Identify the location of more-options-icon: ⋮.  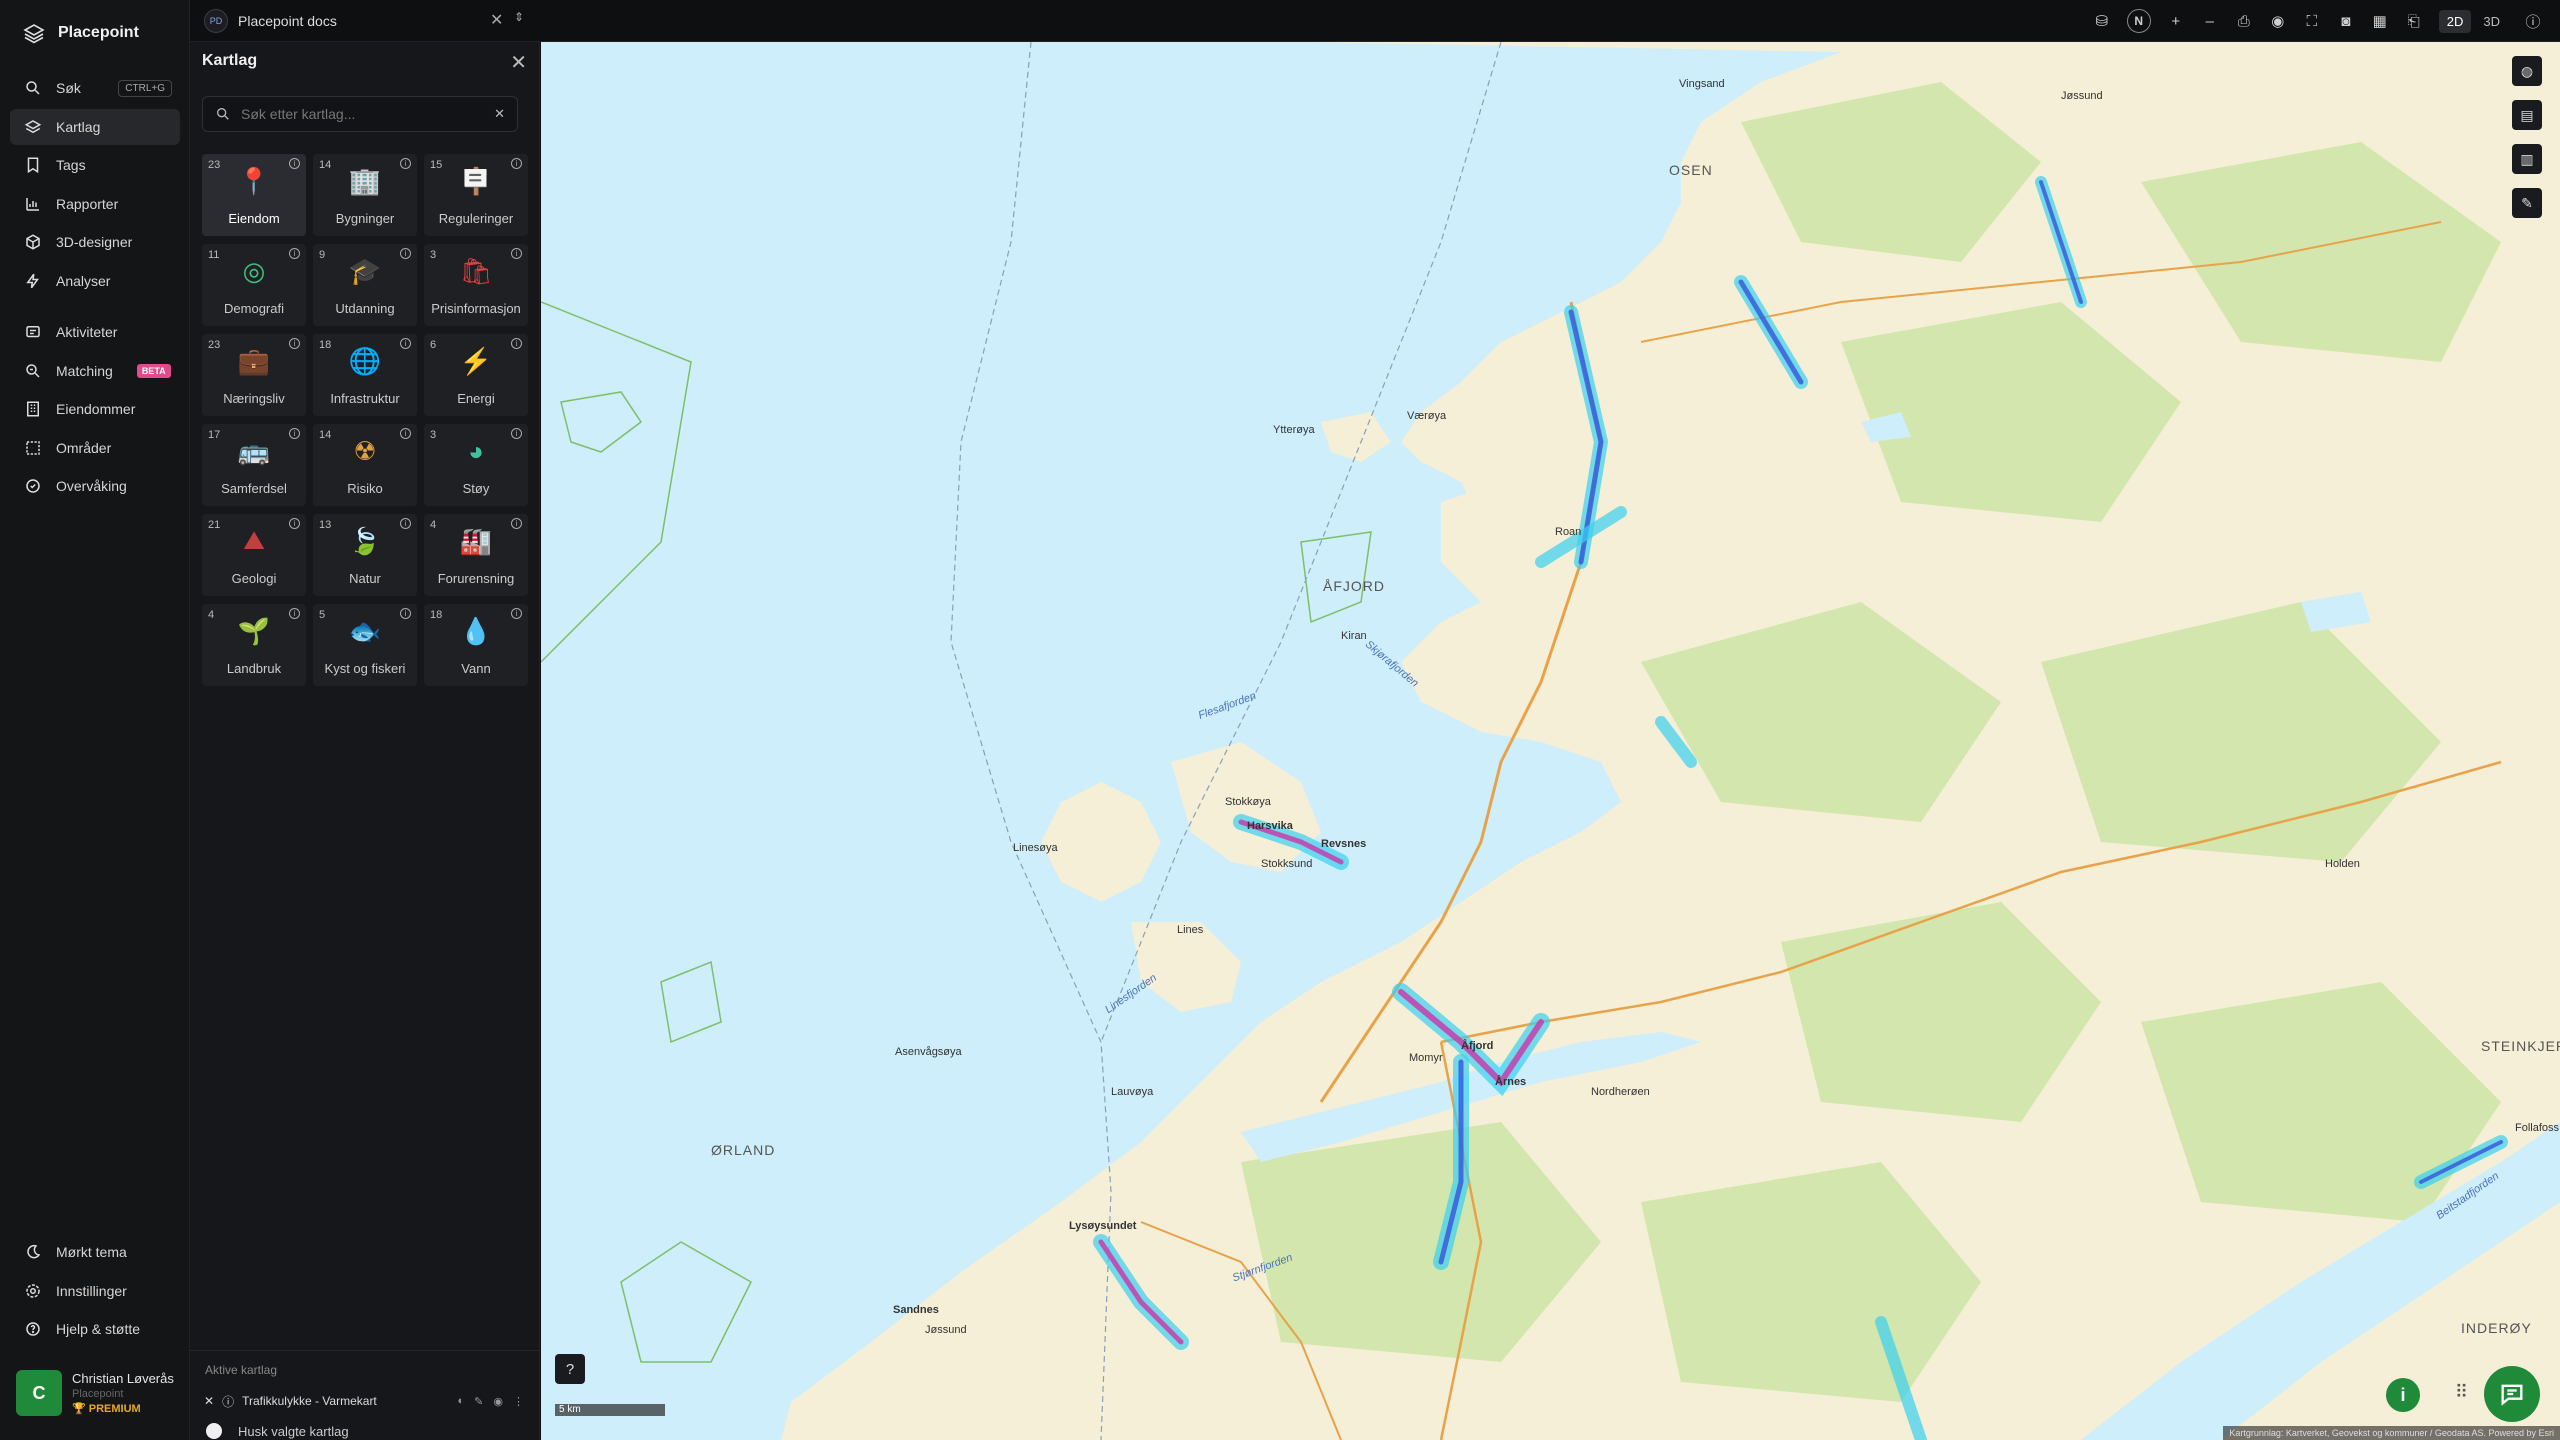
(518, 1401).